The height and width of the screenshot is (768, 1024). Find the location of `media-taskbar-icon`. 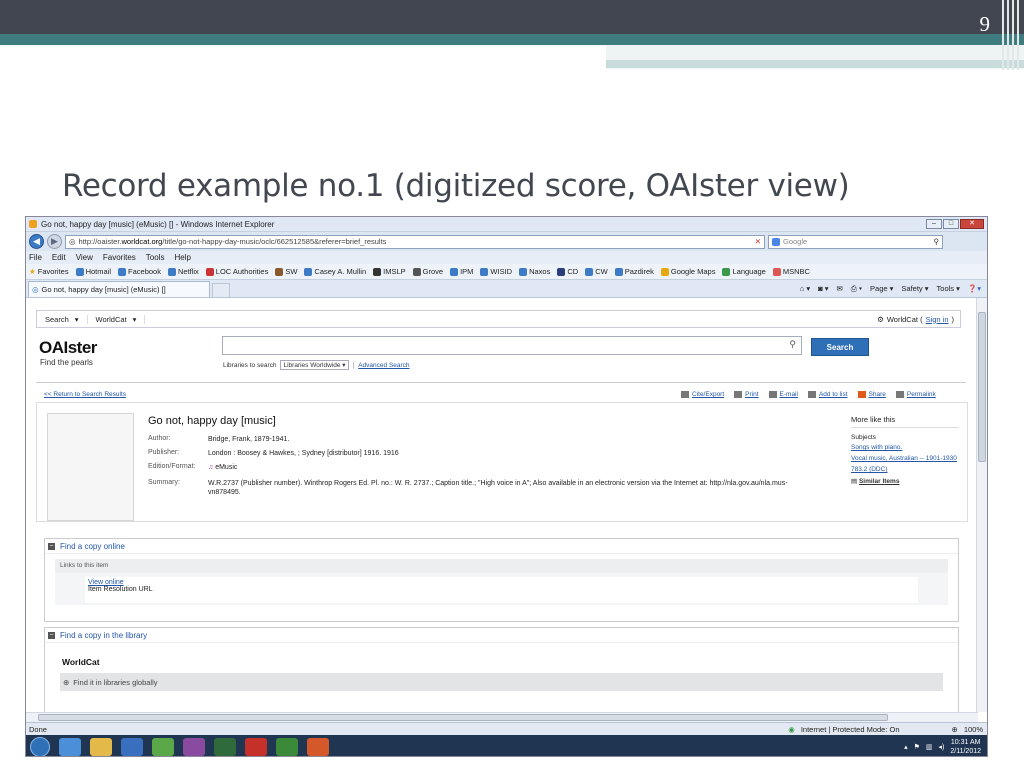

media-taskbar-icon is located at coordinates (194, 746).